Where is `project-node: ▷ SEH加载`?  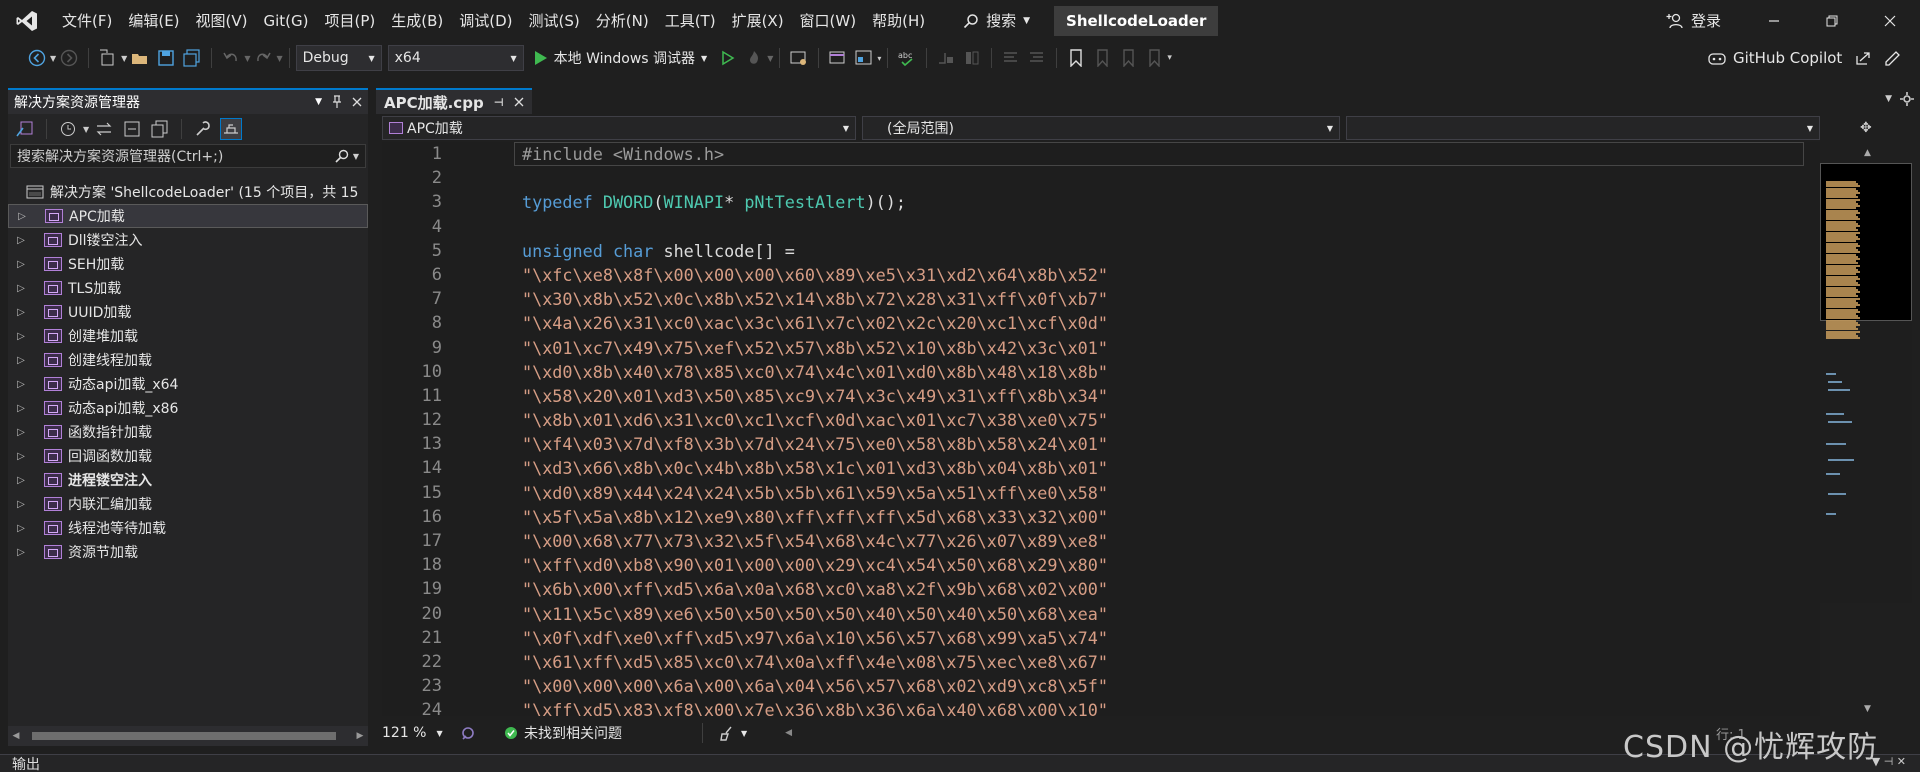 project-node: ▷ SEH加载 is located at coordinates (188, 264).